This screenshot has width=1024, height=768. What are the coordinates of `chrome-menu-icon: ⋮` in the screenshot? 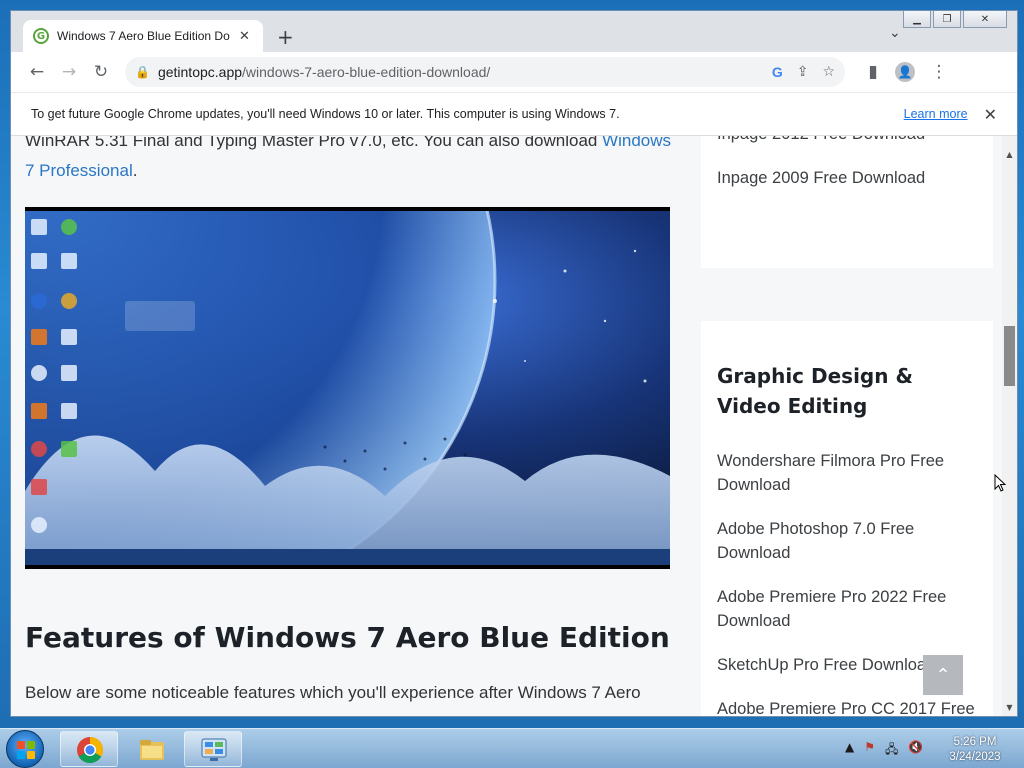 It's located at (939, 72).